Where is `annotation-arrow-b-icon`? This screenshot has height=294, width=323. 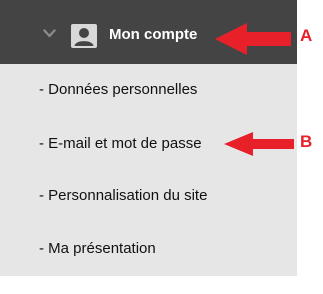
annotation-arrow-b-icon is located at coordinates (259, 144).